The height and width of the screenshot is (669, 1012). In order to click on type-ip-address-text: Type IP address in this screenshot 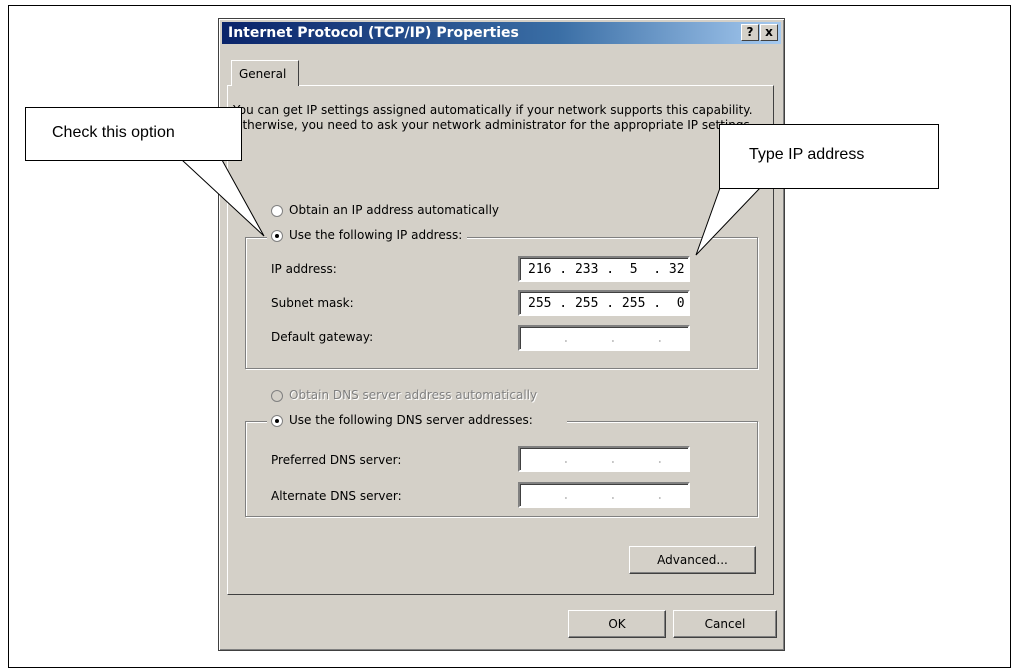, I will do `click(807, 154)`.